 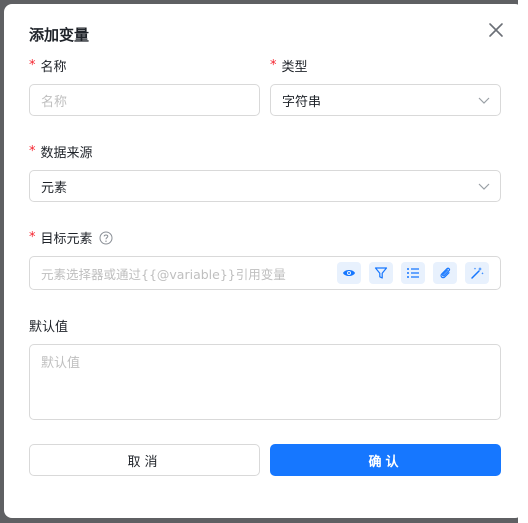 What do you see at coordinates (385, 460) in the screenshot?
I see `confirm-button: 确认` at bounding box center [385, 460].